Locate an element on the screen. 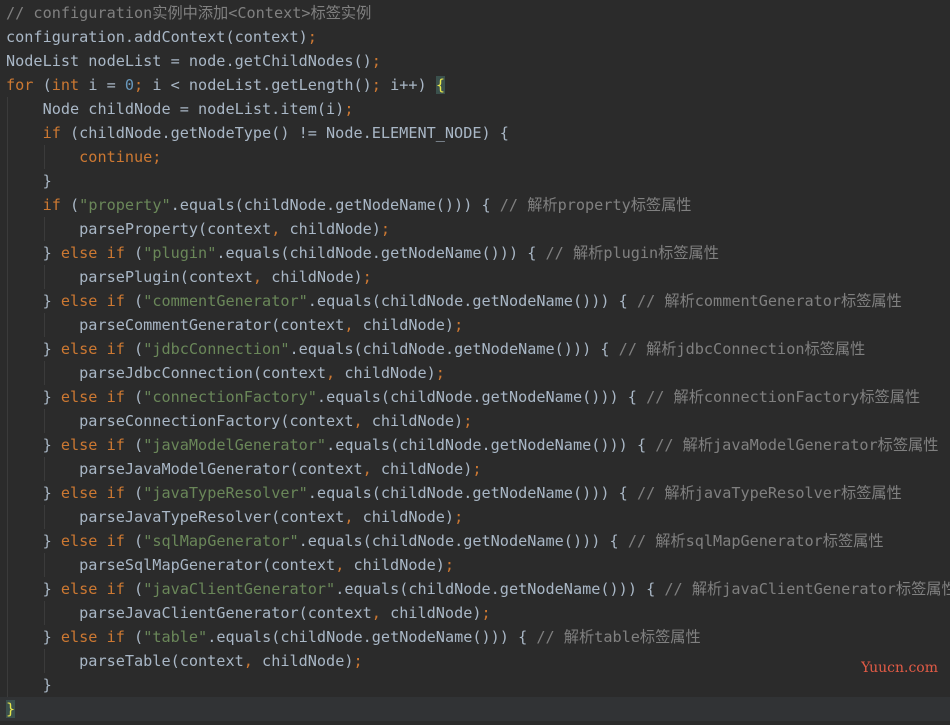 Image resolution: width=950 pixels, height=725 pixels. code-line: parseTable(context, childNode); is located at coordinates (478, 661).